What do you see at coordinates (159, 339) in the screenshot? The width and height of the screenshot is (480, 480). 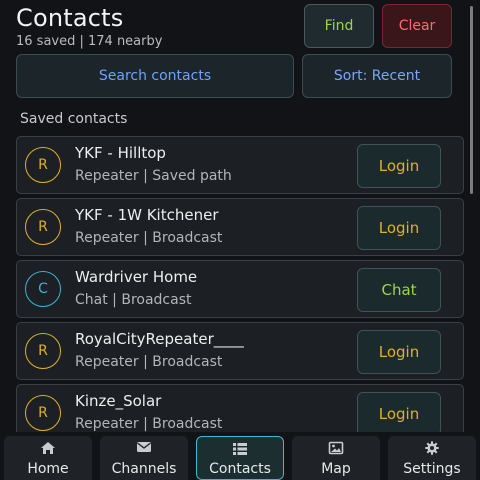 I see `contact-name: RoyalCityRepeater____` at bounding box center [159, 339].